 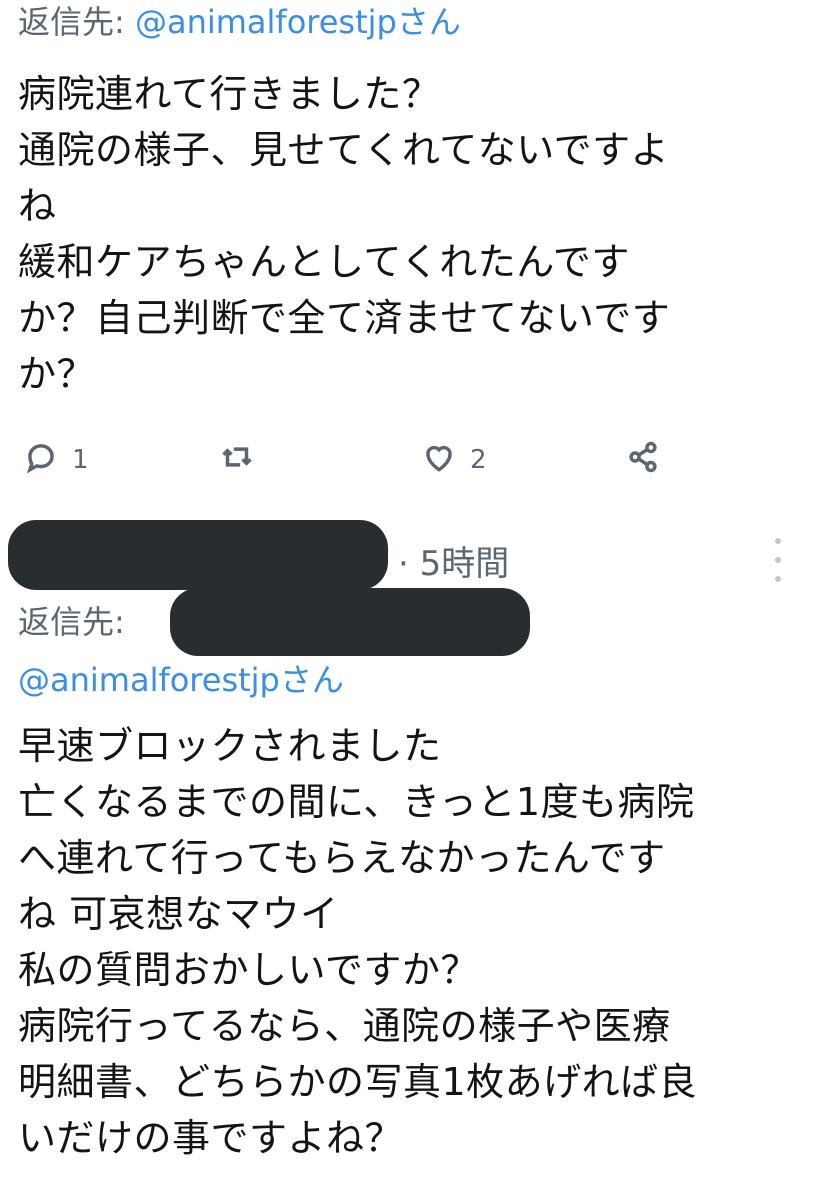 I want to click on tweet-text-line: 早速ブロックされました, so click(x=230, y=746).